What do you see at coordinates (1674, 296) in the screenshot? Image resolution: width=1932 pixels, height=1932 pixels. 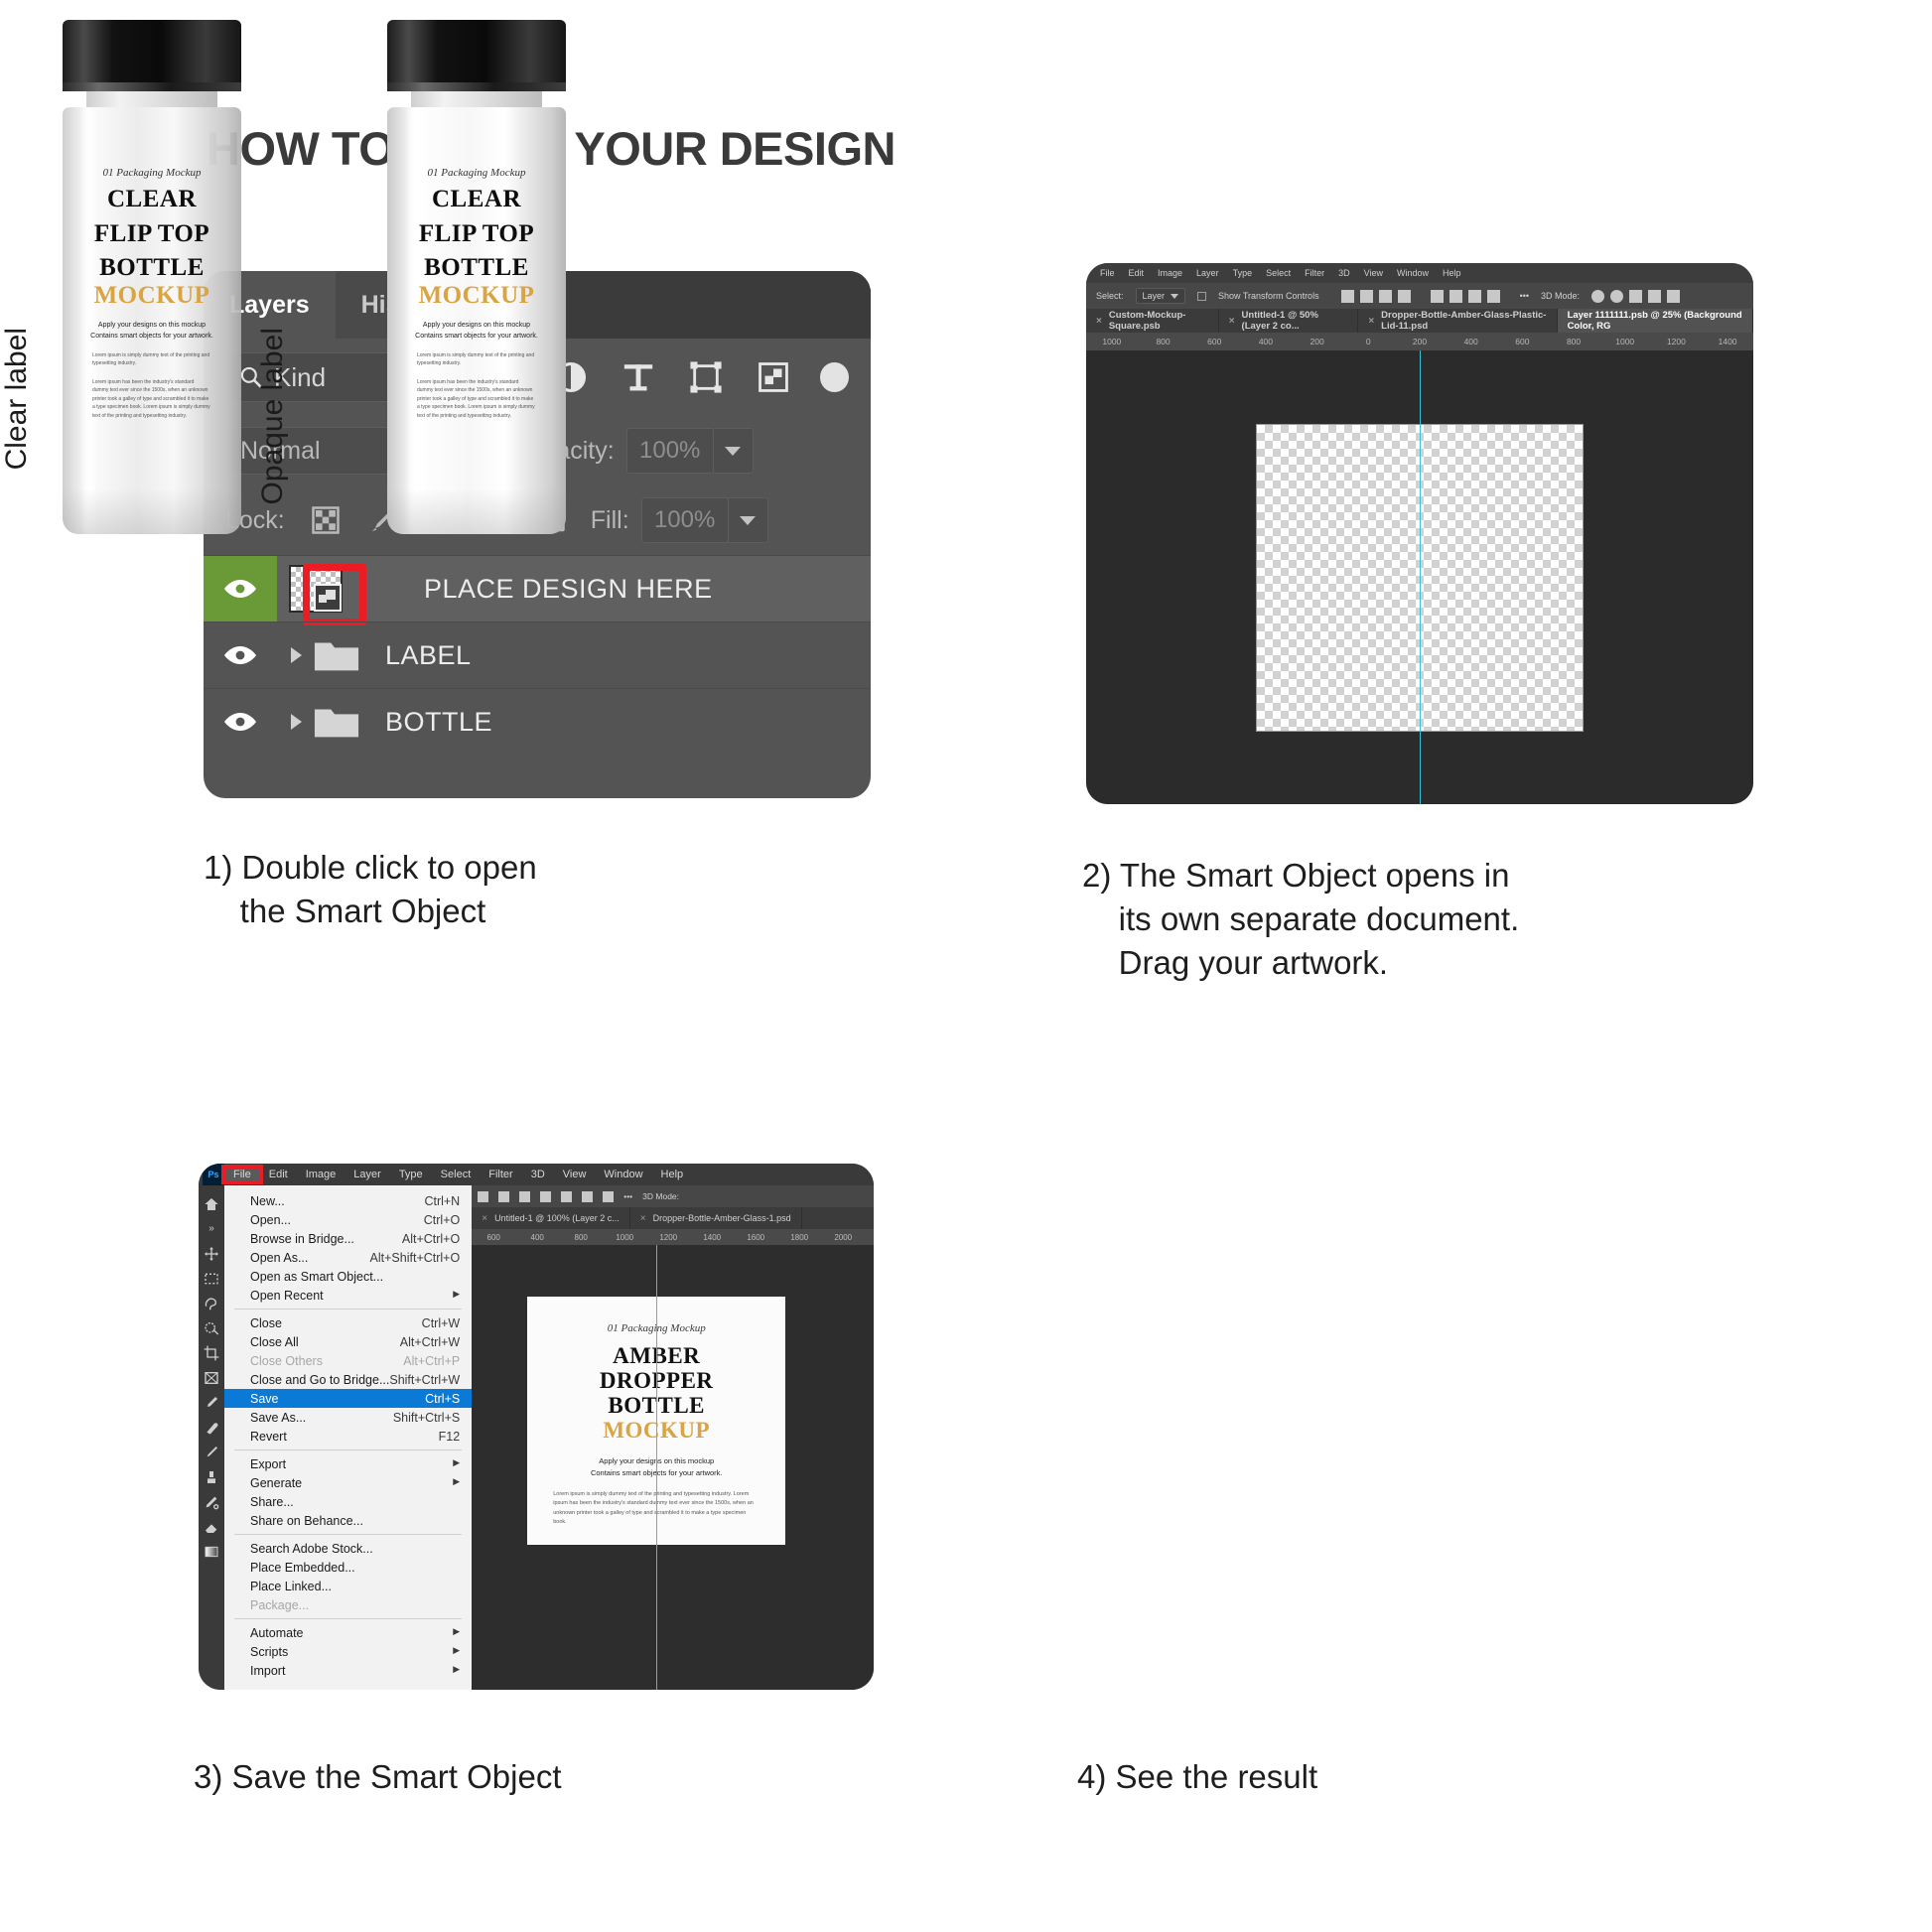 I see `3d-scale-icon` at bounding box center [1674, 296].